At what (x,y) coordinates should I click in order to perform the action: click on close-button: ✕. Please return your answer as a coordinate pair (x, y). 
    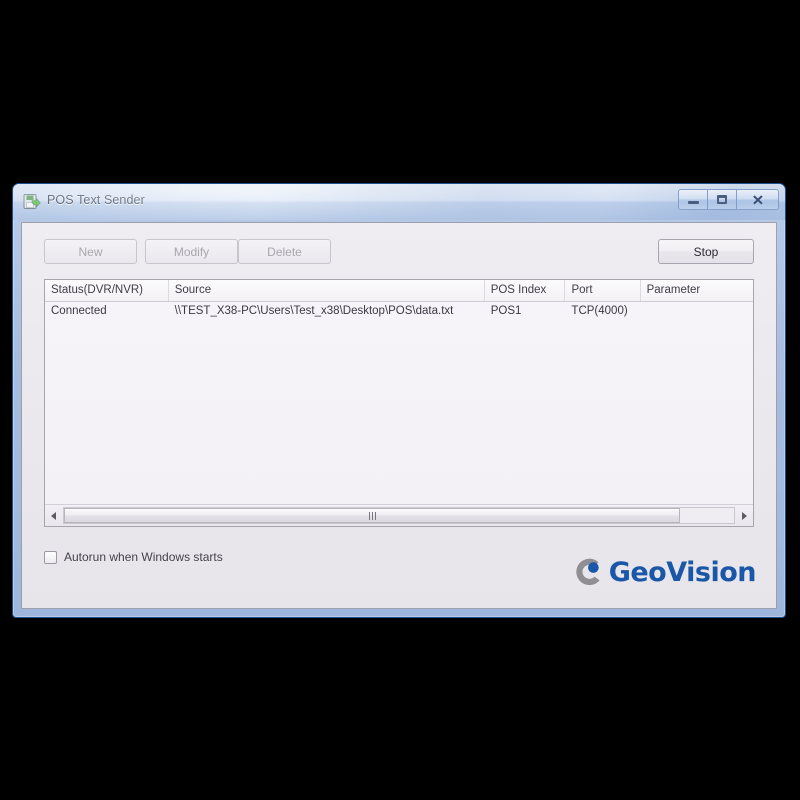
    Looking at the image, I should click on (757, 199).